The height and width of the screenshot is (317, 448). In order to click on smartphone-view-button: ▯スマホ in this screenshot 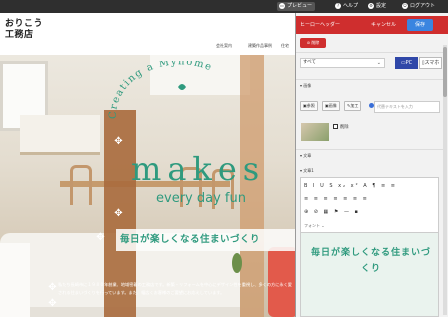, I will do `click(430, 63)`.